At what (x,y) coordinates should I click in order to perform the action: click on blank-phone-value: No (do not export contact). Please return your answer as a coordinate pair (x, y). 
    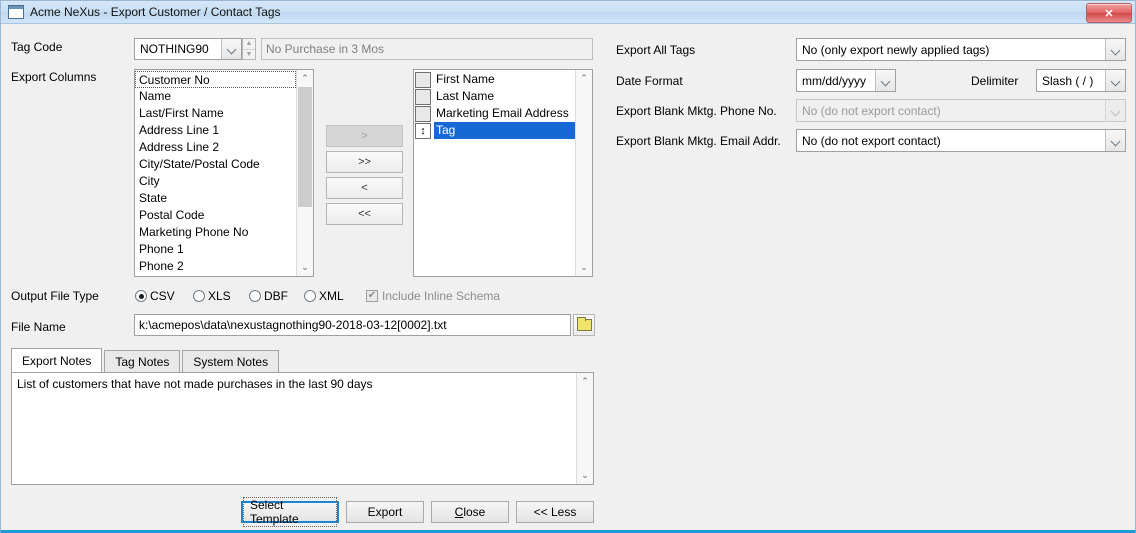
    Looking at the image, I should click on (871, 110).